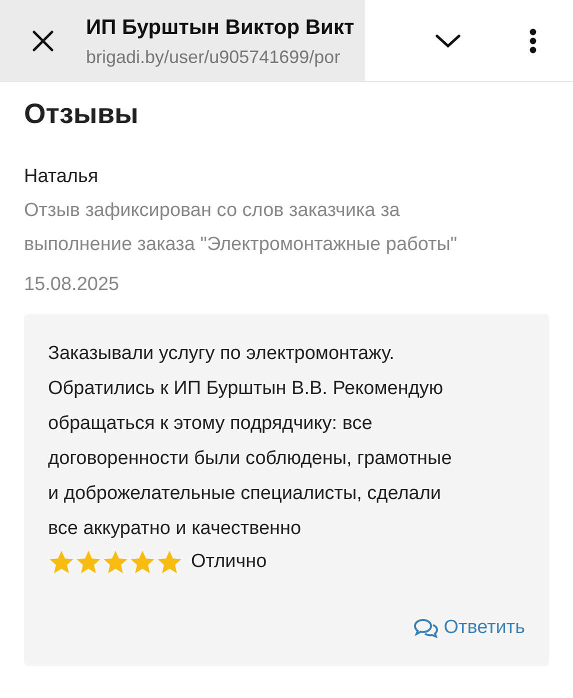 The height and width of the screenshot is (698, 573). What do you see at coordinates (220, 27) in the screenshot?
I see `page-title: ИП Бурштын Виктор Викт` at bounding box center [220, 27].